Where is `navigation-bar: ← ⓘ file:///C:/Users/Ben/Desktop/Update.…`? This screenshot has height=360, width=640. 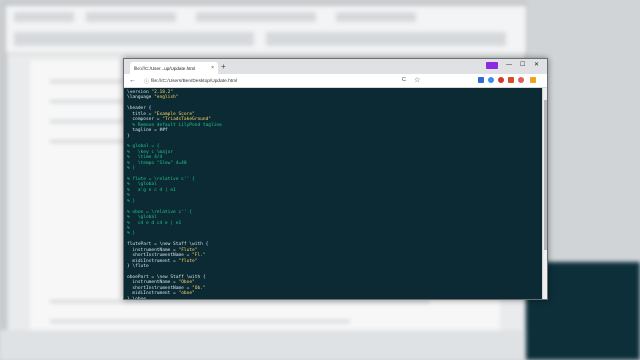
navigation-bar: ← ⓘ file:///C:/Users/Ben/Desktop/Update.… is located at coordinates (335, 81).